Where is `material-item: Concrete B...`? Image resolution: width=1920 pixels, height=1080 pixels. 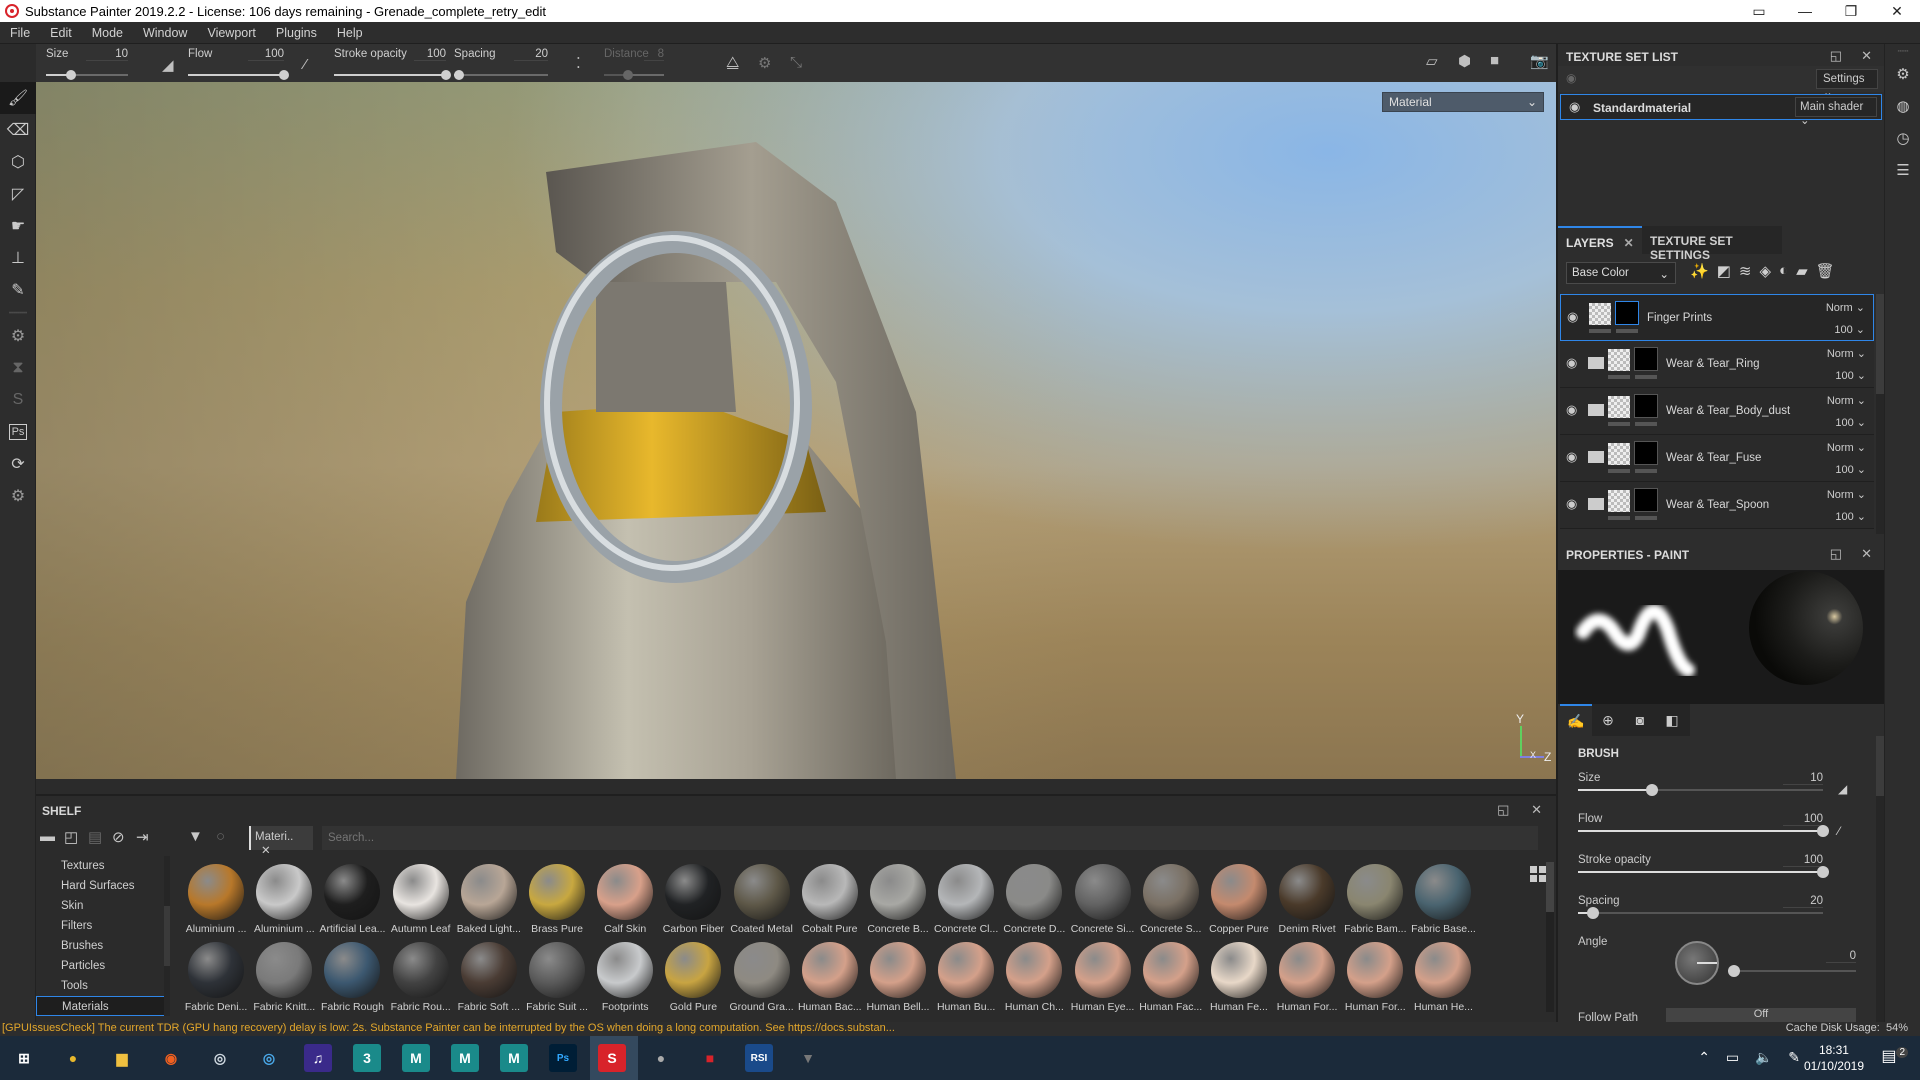 material-item: Concrete B... is located at coordinates (898, 899).